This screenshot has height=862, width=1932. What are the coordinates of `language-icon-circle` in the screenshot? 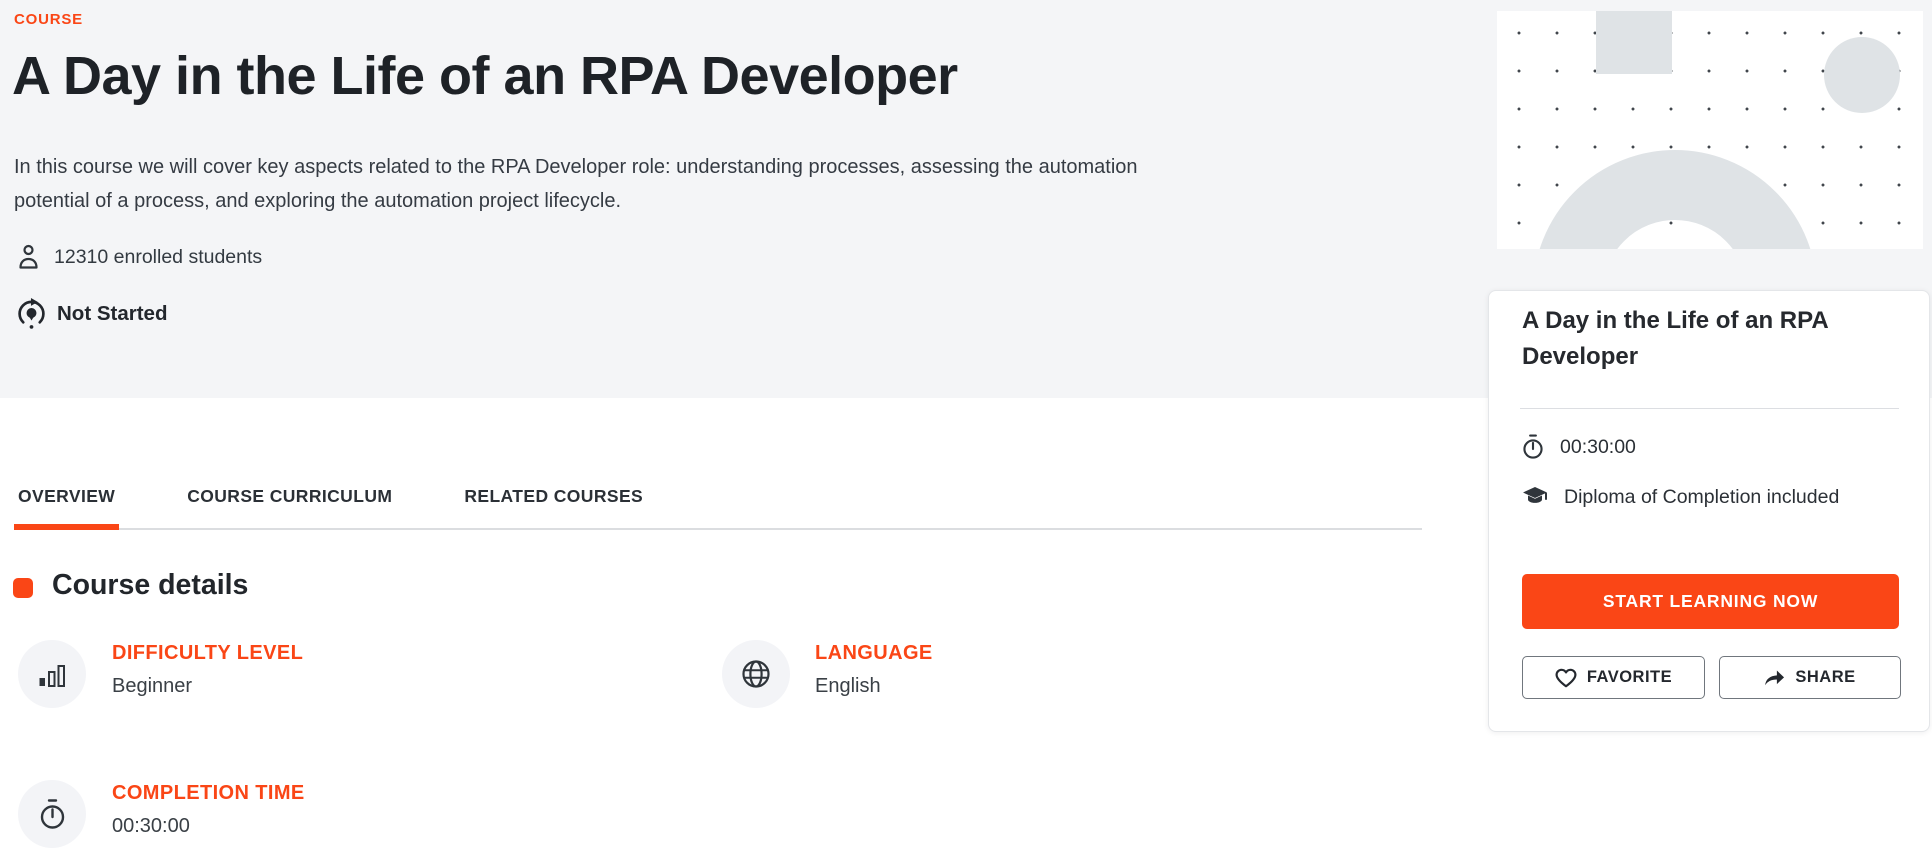 It's located at (756, 674).